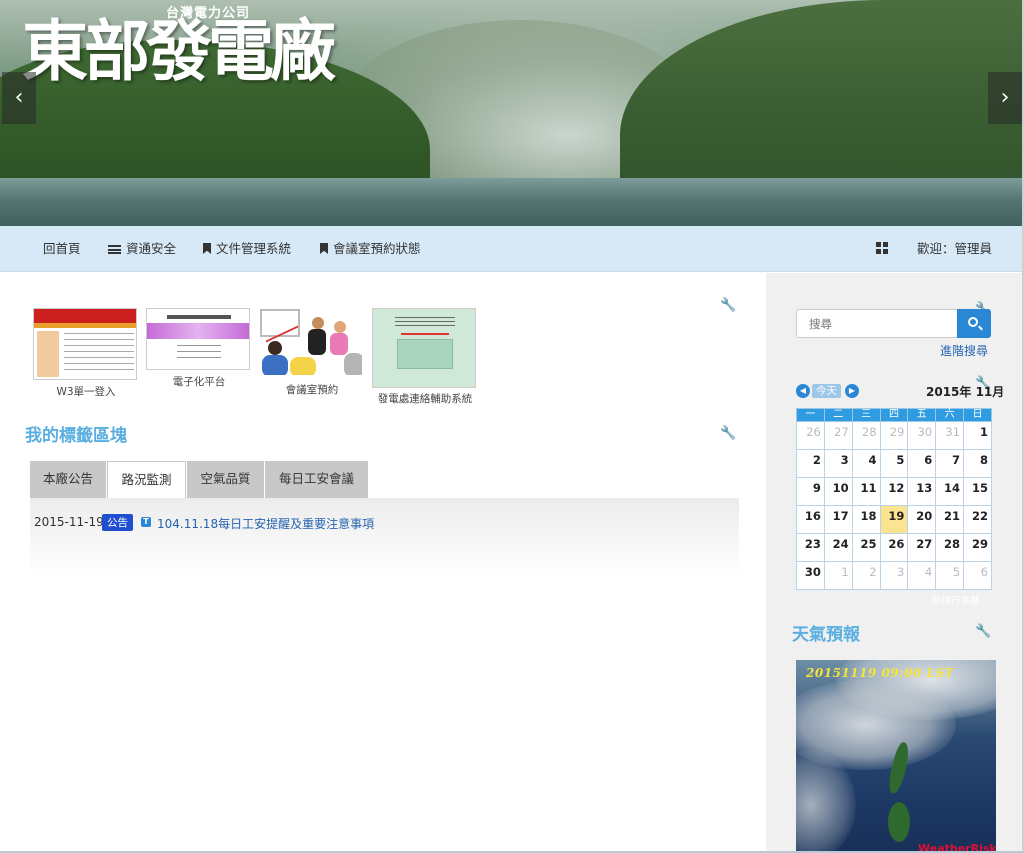 The height and width of the screenshot is (853, 1024). I want to click on shortcut-e-platform-label: 電子化平台, so click(199, 382).